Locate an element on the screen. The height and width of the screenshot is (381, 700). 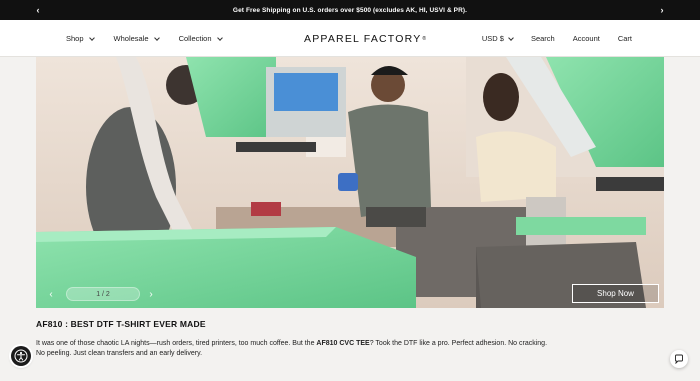
account-link: Account is located at coordinates (586, 38).